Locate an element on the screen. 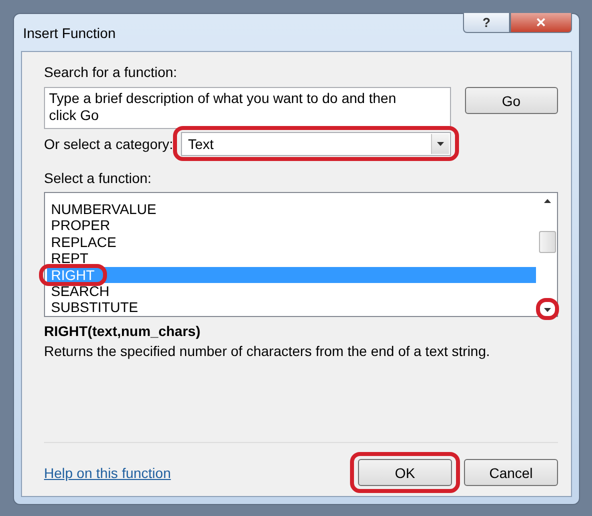  caret-icon is located at coordinates (440, 144).